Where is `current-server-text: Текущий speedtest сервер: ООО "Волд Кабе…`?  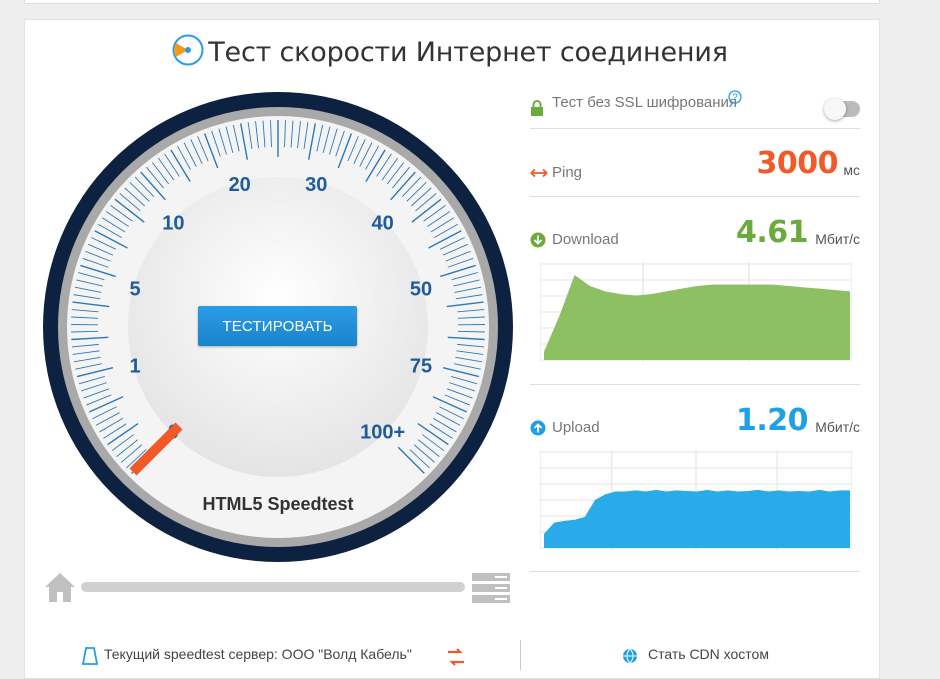 current-server-text: Текущий speedtest сервер: ООО "Волд Кабе… is located at coordinates (258, 654).